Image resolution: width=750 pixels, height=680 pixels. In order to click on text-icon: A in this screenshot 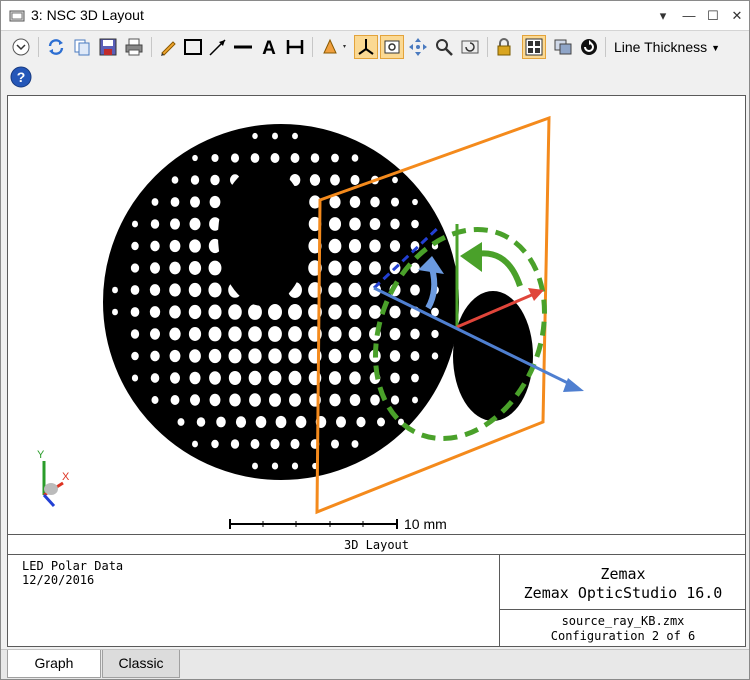, I will do `click(269, 47)`.